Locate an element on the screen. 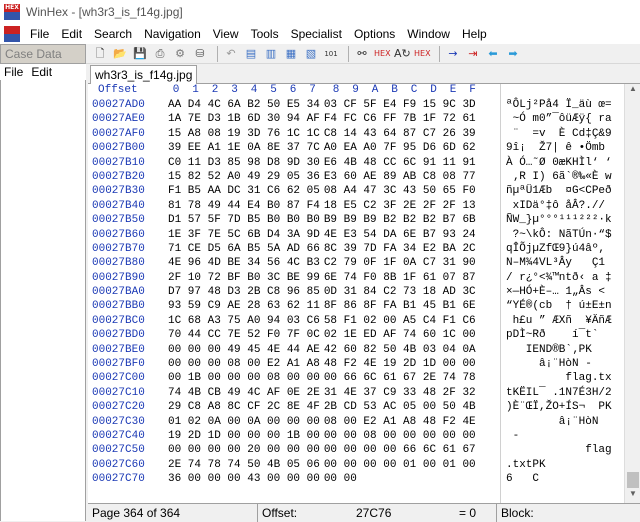 This screenshot has height=522, width=640. row-ascii: ÑW_}µ°°°¹¹¹²²²·k is located at coordinates (559, 220).